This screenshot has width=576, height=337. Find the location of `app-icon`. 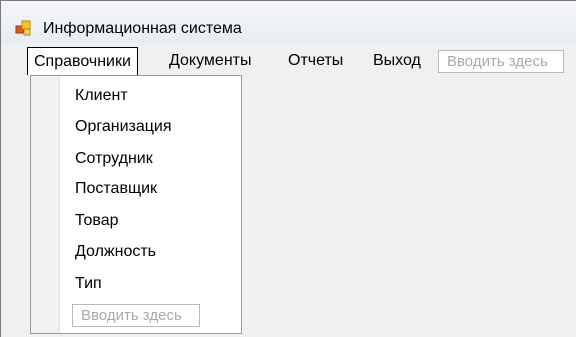

app-icon is located at coordinates (23, 28).